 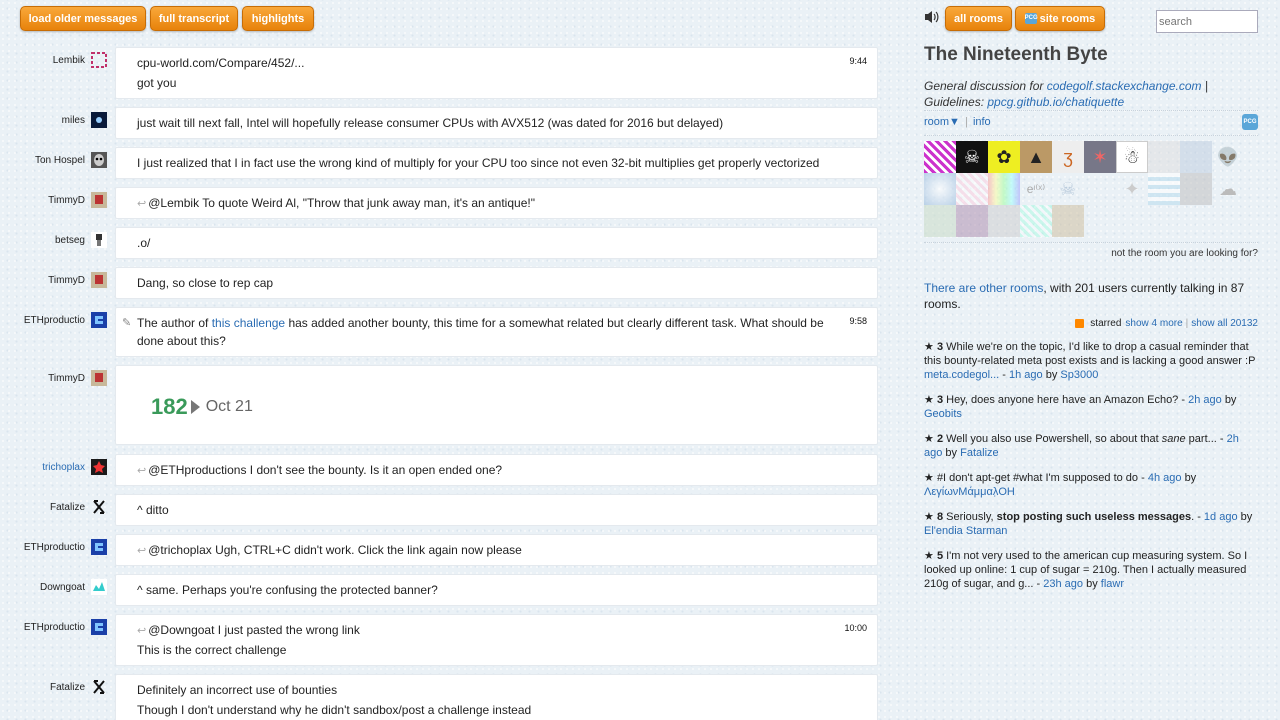 I want to click on username: miles, so click(x=73, y=120).